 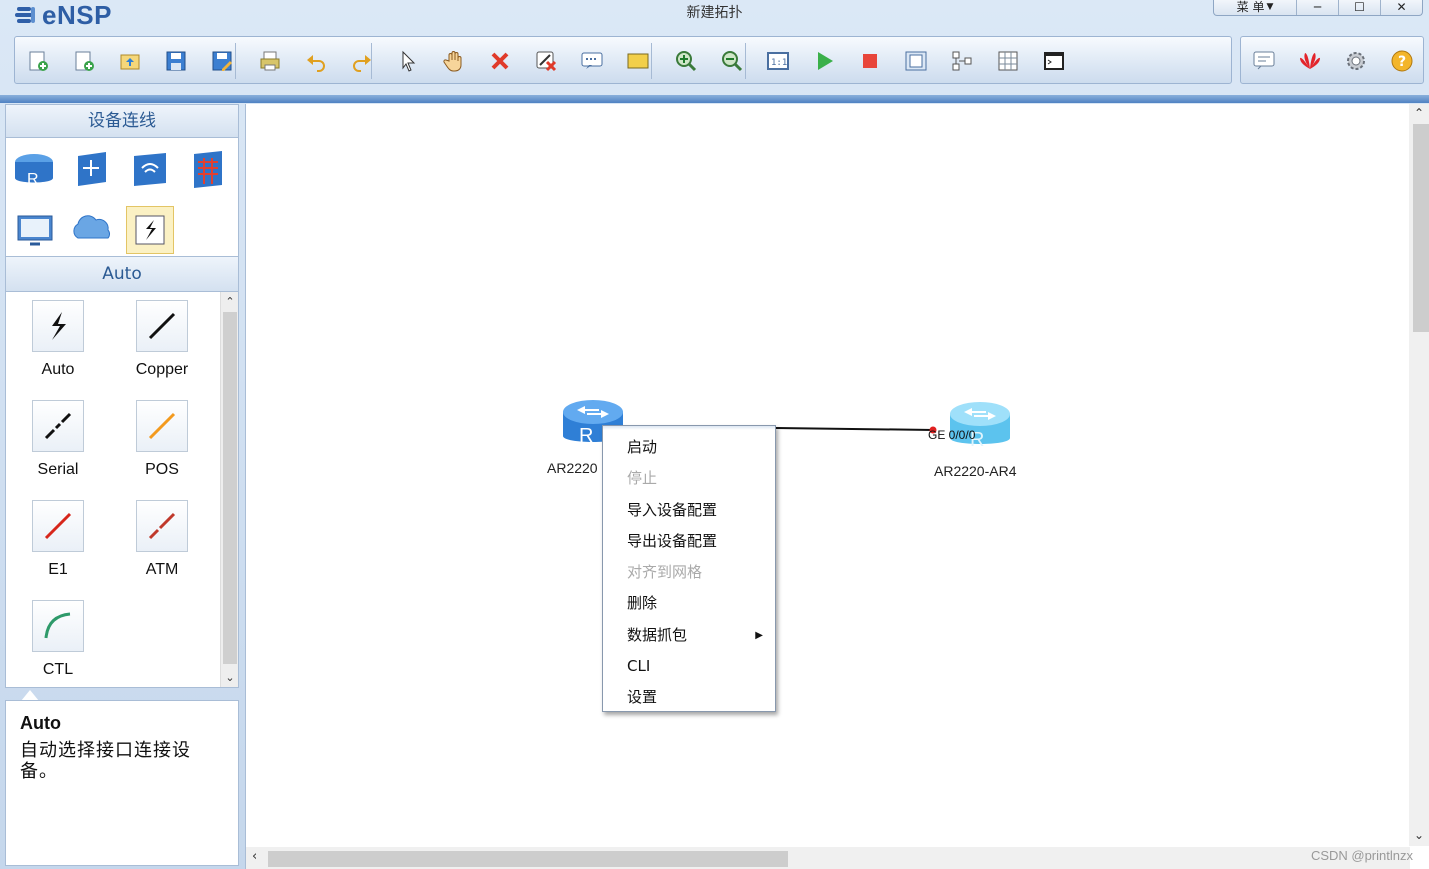 What do you see at coordinates (689, 635) in the screenshot?
I see `context-menu-item: 数据抓包 ▶` at bounding box center [689, 635].